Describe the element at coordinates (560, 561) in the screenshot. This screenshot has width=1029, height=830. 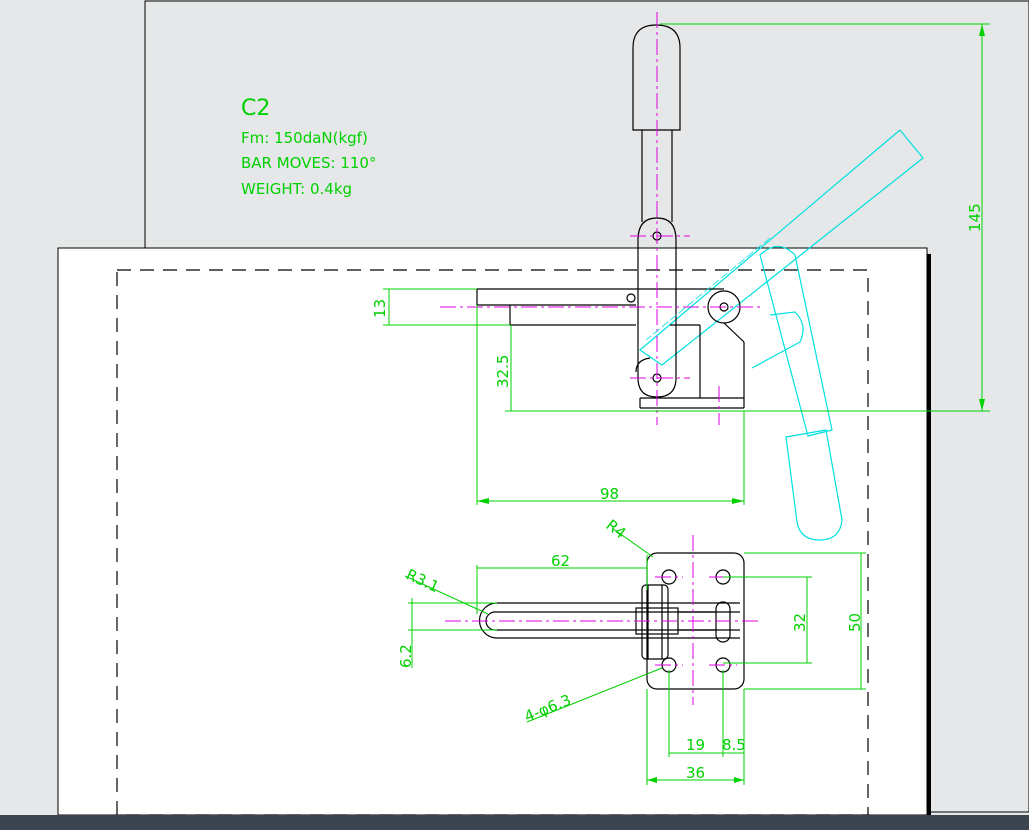
I see `dim-62: 62` at that location.